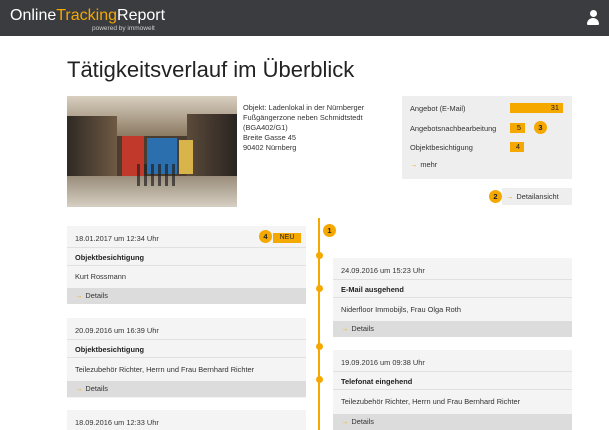 This screenshot has height=430, width=609. I want to click on address-line: Fußgängerzone neben Schmidtstedt, so click(303, 117).